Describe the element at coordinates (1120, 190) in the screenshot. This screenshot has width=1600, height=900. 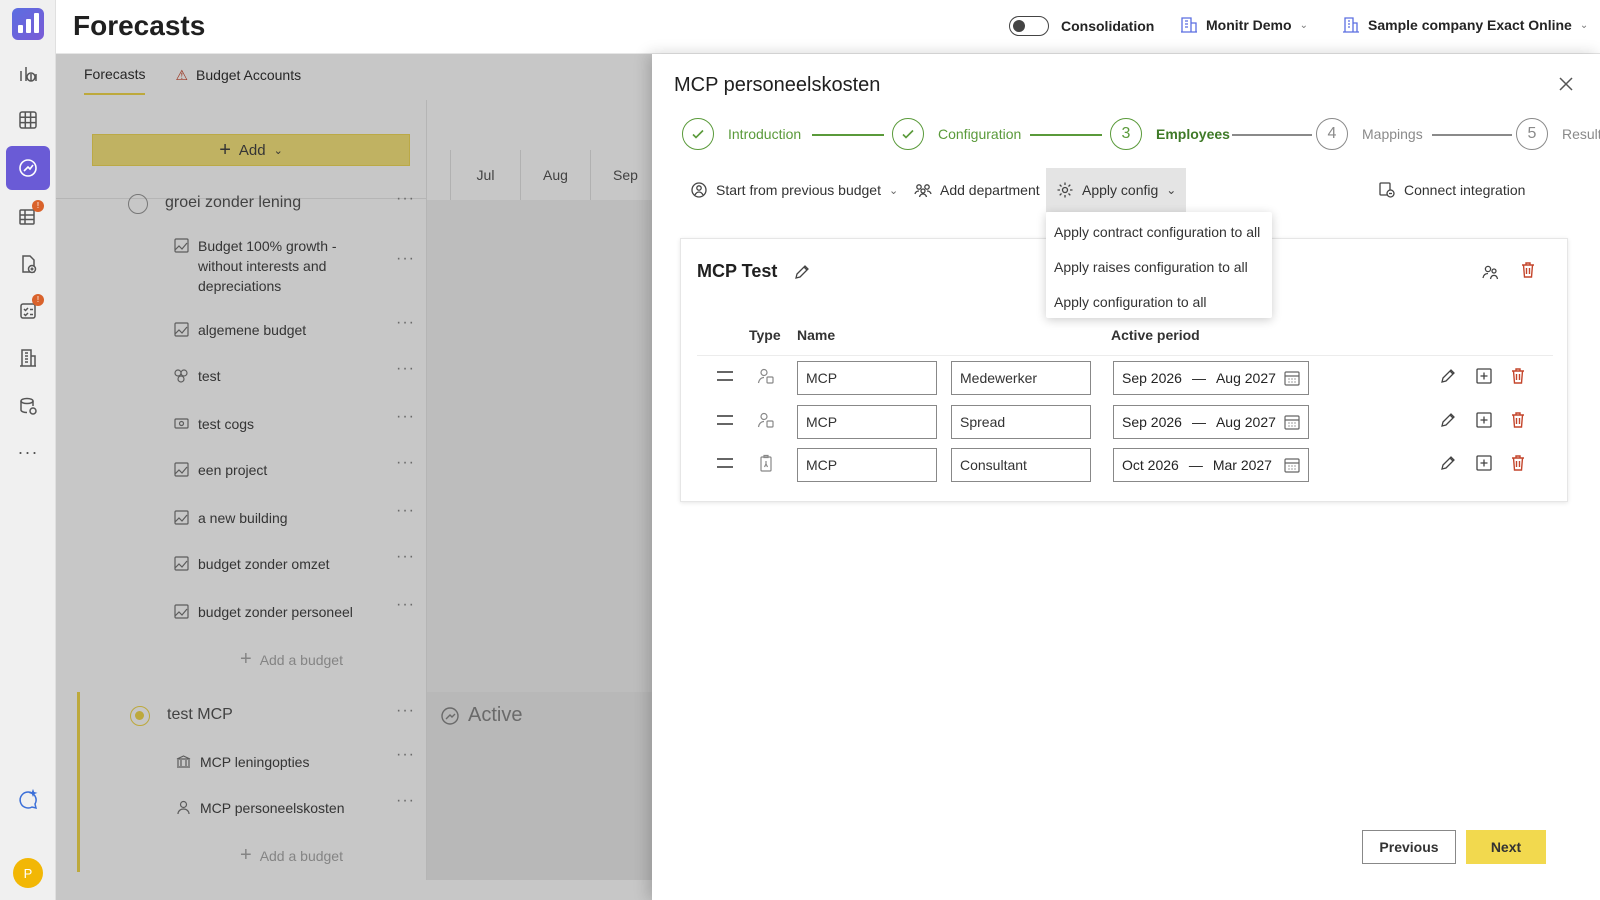
I see `apply-config-label: Apply config` at that location.